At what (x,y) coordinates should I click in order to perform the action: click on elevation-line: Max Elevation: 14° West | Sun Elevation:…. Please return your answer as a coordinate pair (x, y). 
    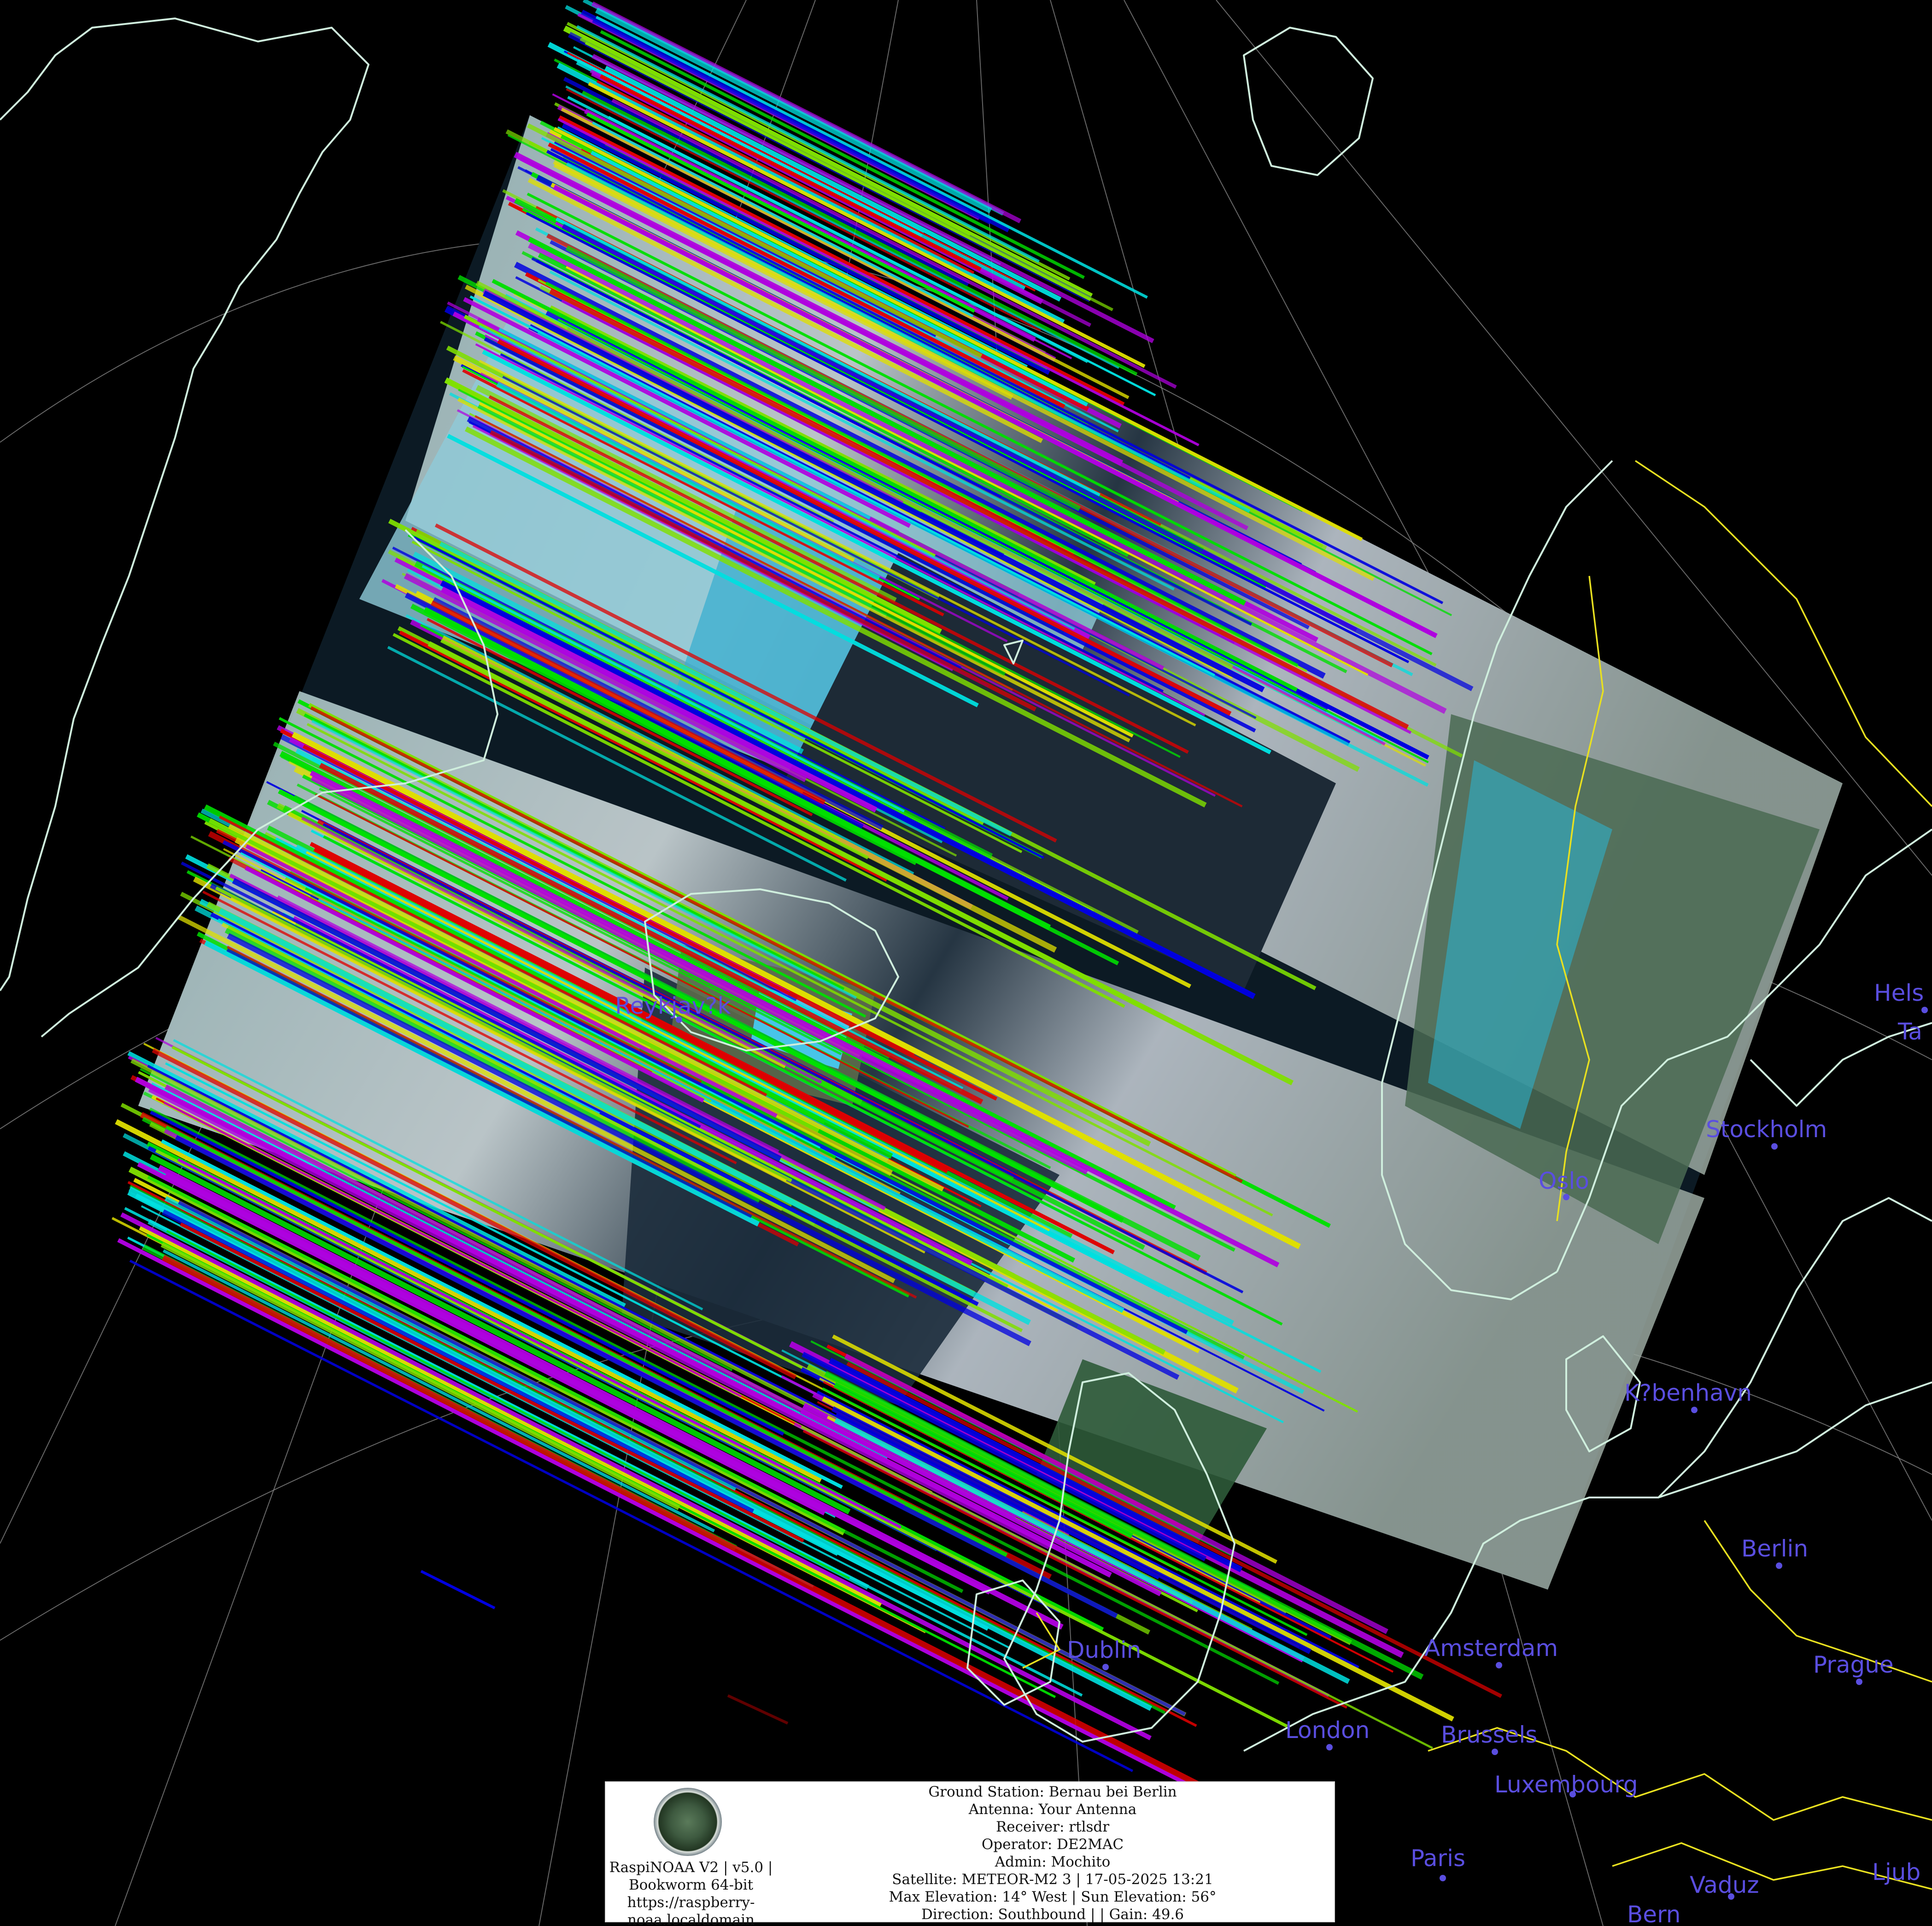
    Looking at the image, I should click on (1053, 1897).